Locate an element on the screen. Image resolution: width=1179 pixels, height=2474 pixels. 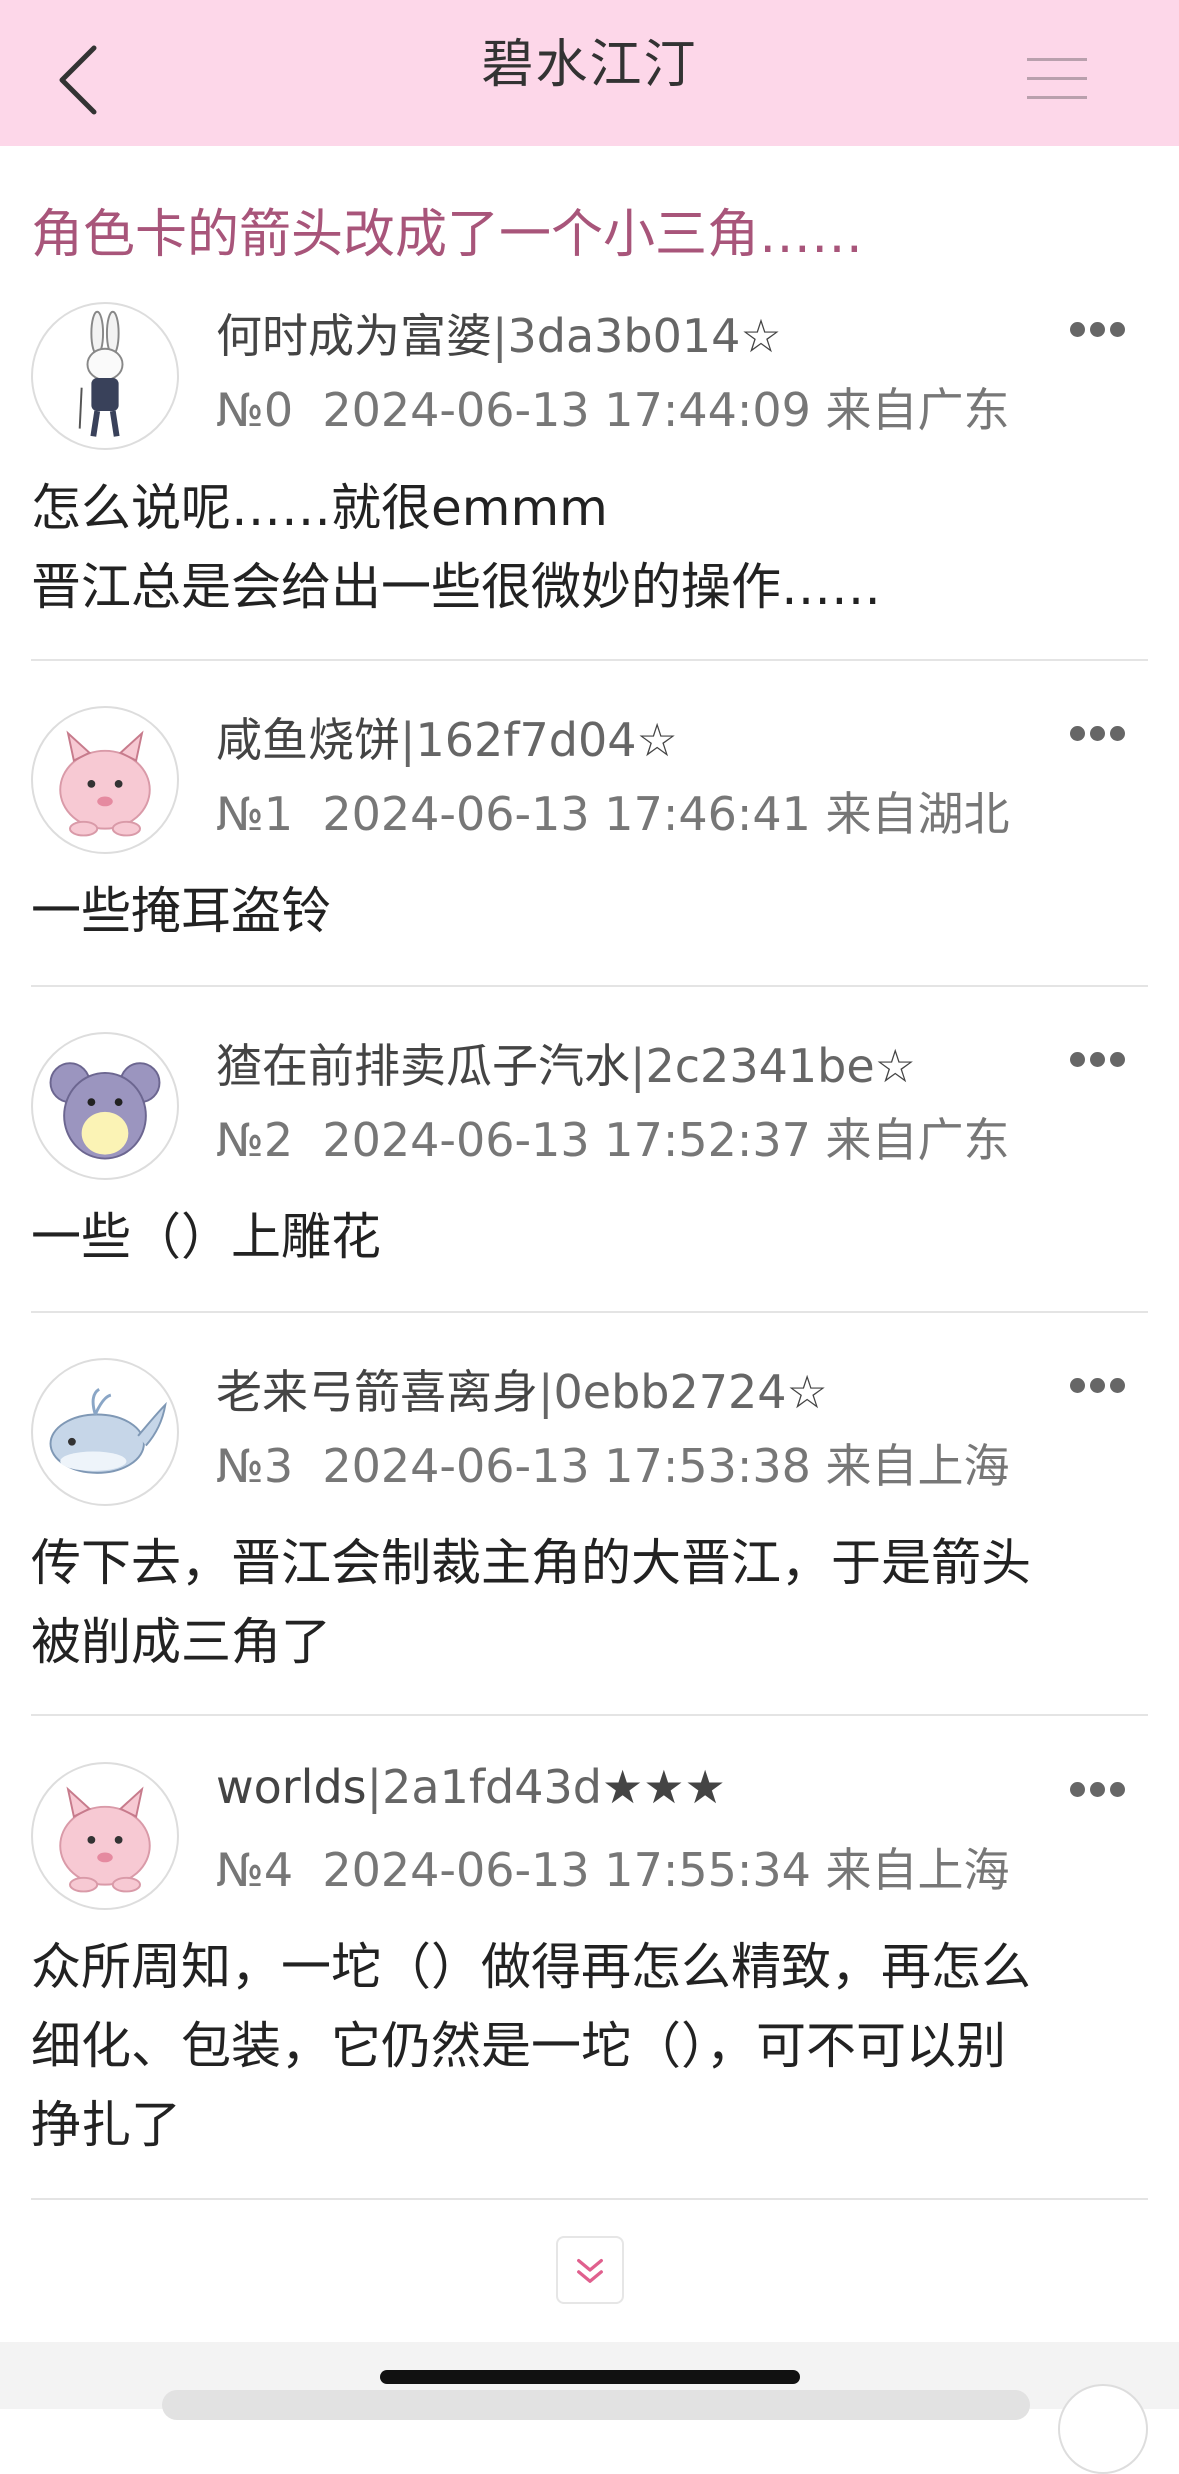
load-more-button is located at coordinates (590, 2270).